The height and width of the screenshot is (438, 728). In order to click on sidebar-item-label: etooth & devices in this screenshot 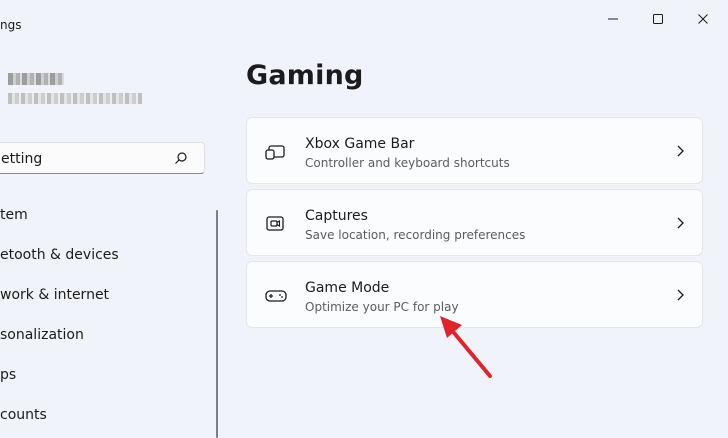, I will do `click(59, 255)`.